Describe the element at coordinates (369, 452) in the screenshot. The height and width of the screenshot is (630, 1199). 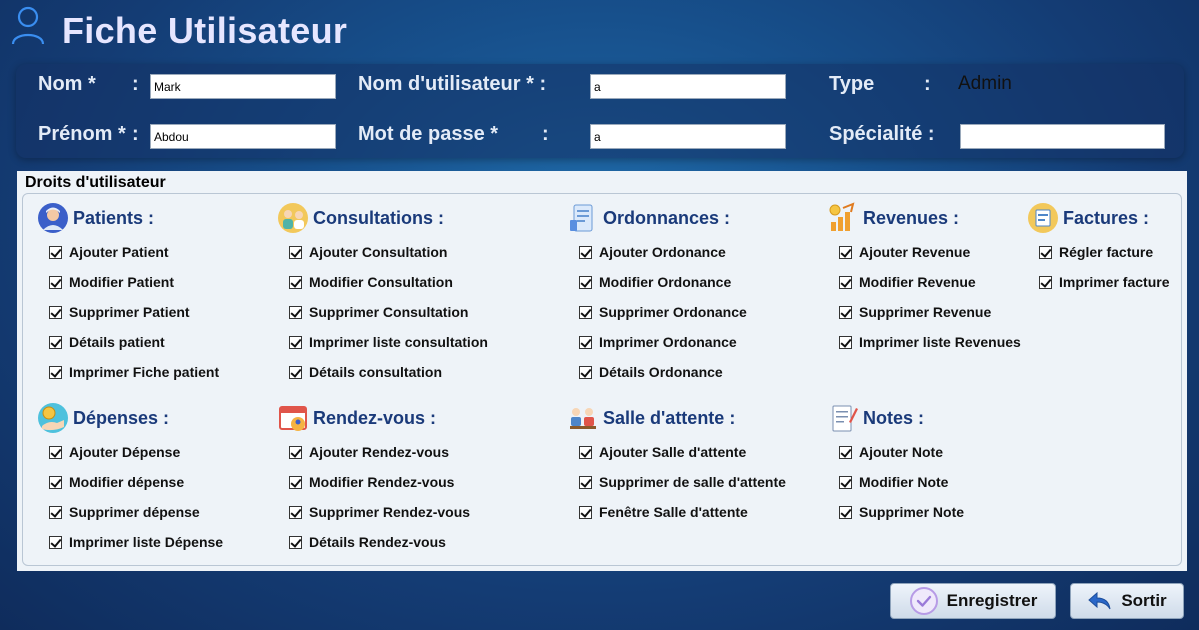
I see `permission-item: Ajouter Rendez-vous` at that location.